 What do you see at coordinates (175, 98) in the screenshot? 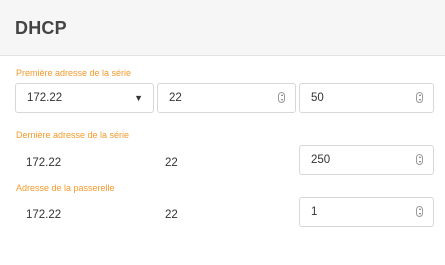
I see `first-address-octet3-value: 22` at bounding box center [175, 98].